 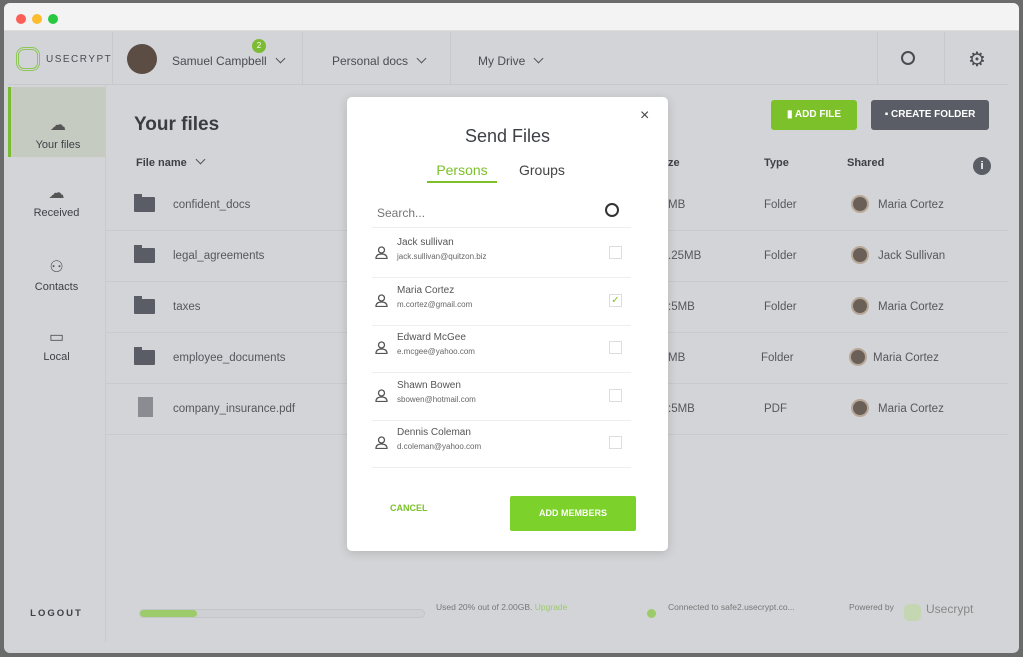 What do you see at coordinates (501, 213) in the screenshot?
I see `search-input` at bounding box center [501, 213].